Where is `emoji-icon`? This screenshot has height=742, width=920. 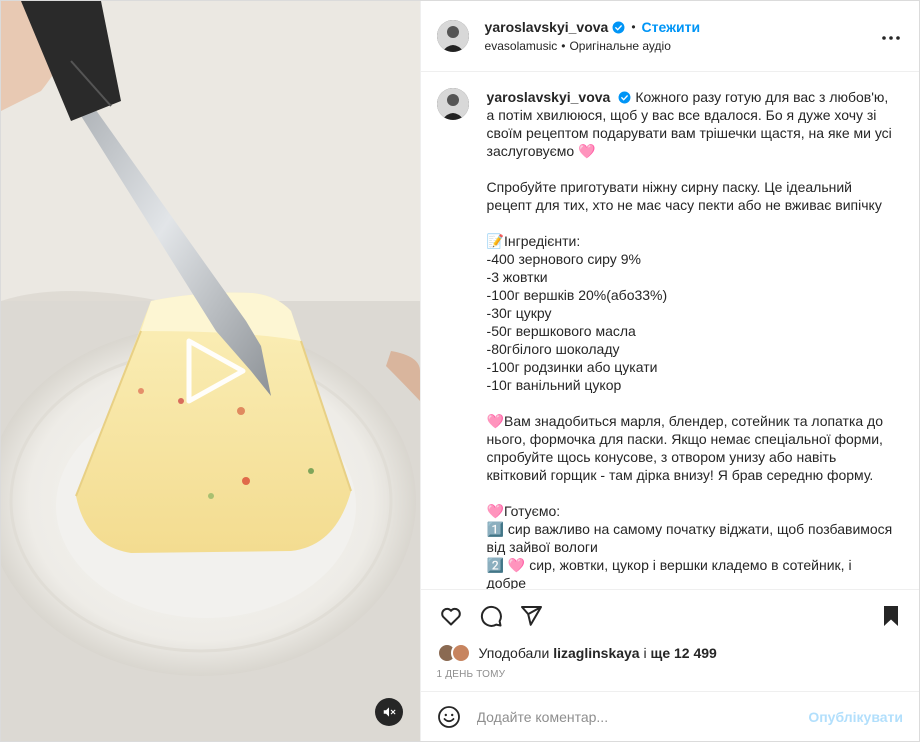 emoji-icon is located at coordinates (449, 717).